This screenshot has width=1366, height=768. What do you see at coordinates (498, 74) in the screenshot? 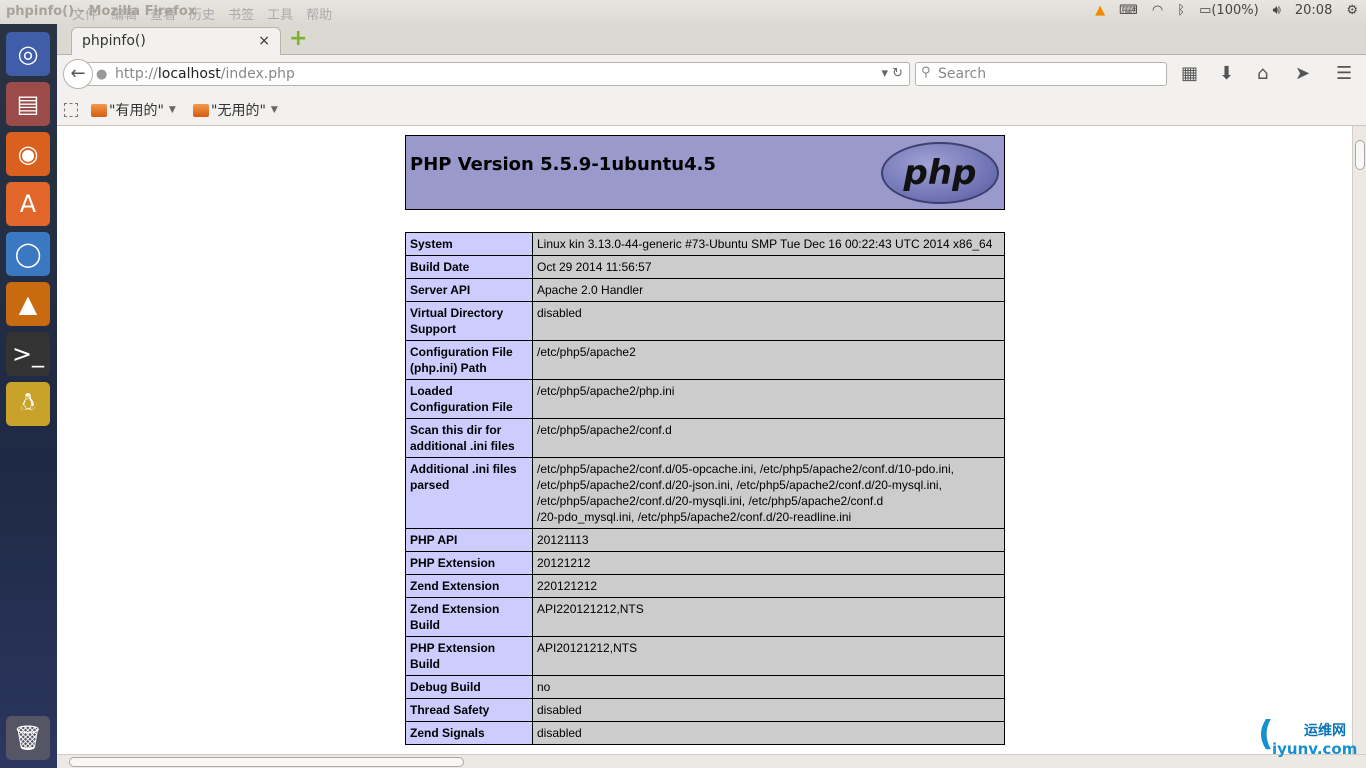
I see `url-bar: ● http://localhost/index.php ▾ ↻` at bounding box center [498, 74].